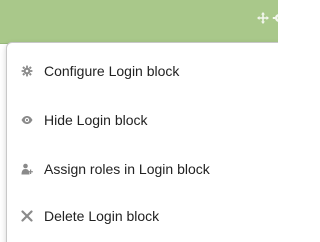 The width and height of the screenshot is (320, 242). What do you see at coordinates (127, 169) in the screenshot?
I see `menu-item-label: Assign roles in Login block` at bounding box center [127, 169].